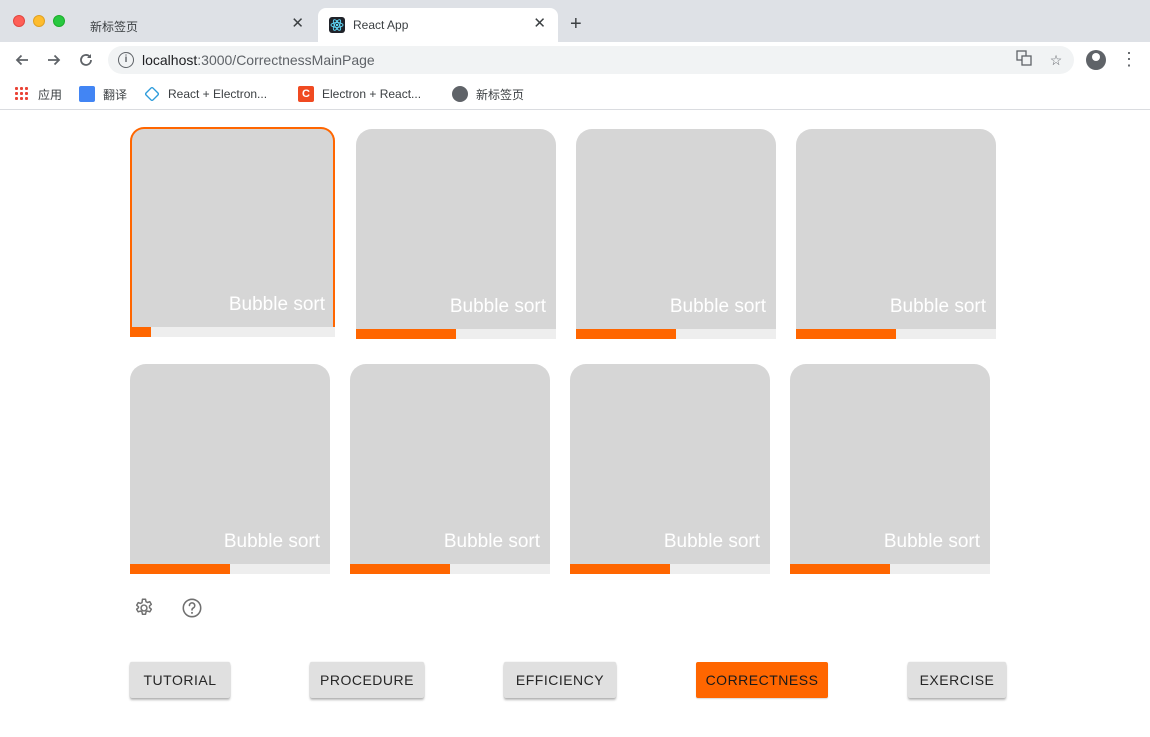  What do you see at coordinates (22, 60) in the screenshot?
I see `back-arrow-icon` at bounding box center [22, 60].